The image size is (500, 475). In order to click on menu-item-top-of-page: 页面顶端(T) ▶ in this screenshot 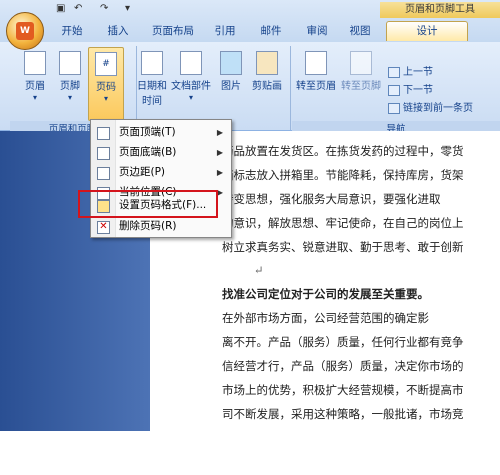, I will do `click(161, 132)`.